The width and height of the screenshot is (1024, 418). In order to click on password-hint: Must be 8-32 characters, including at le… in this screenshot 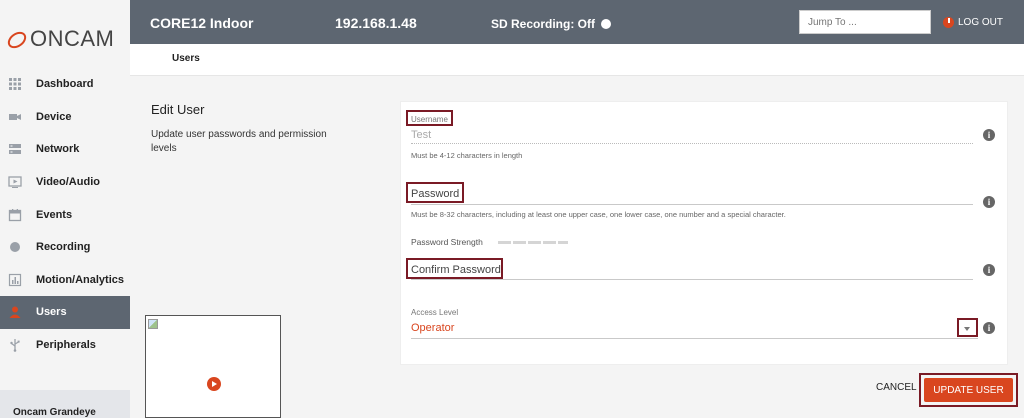, I will do `click(598, 214)`.